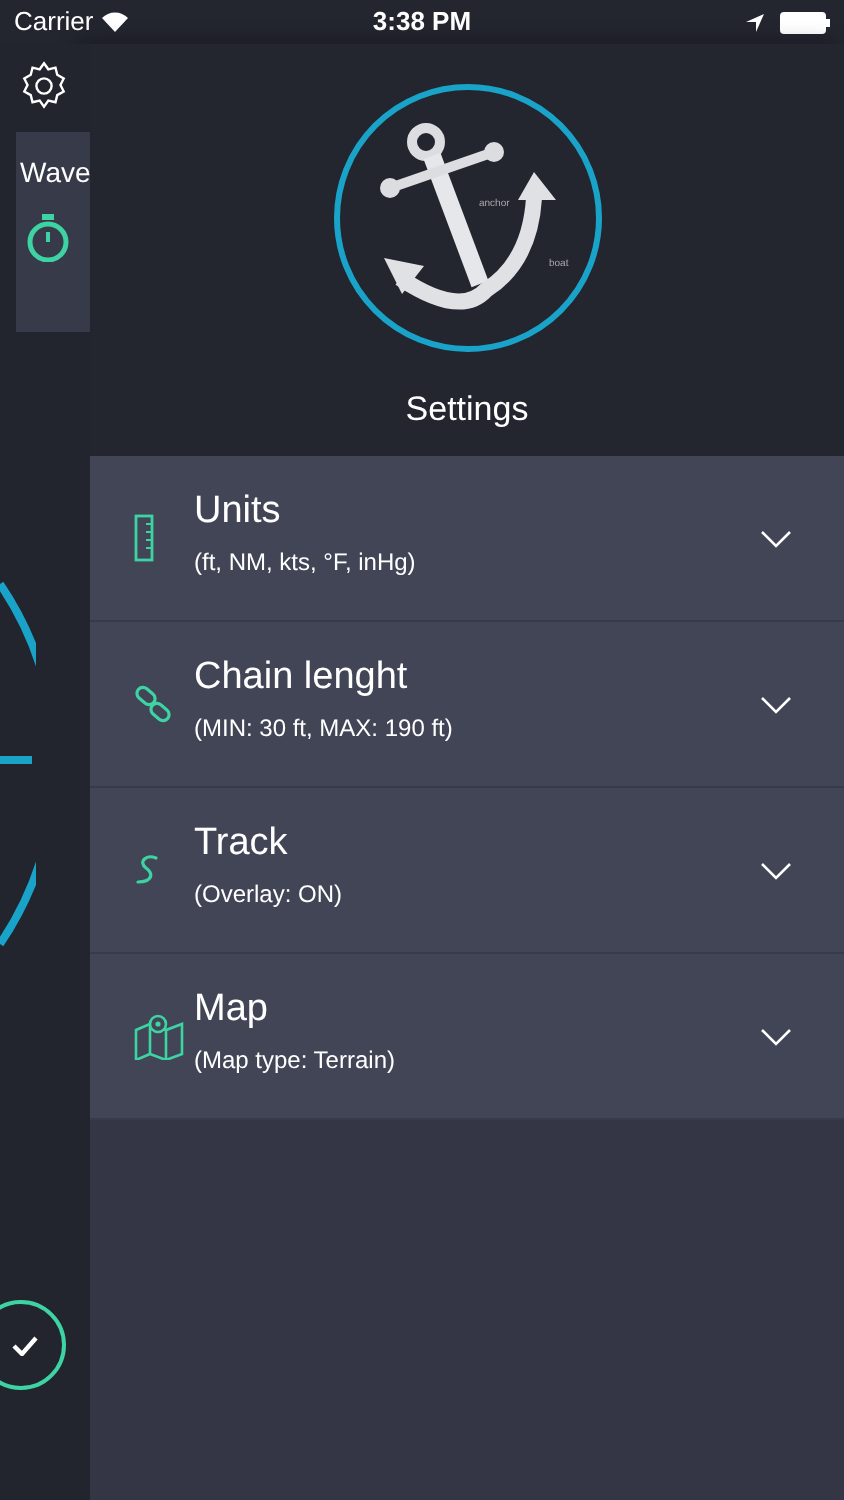  I want to click on carrier-label: Carrier, so click(54, 22).